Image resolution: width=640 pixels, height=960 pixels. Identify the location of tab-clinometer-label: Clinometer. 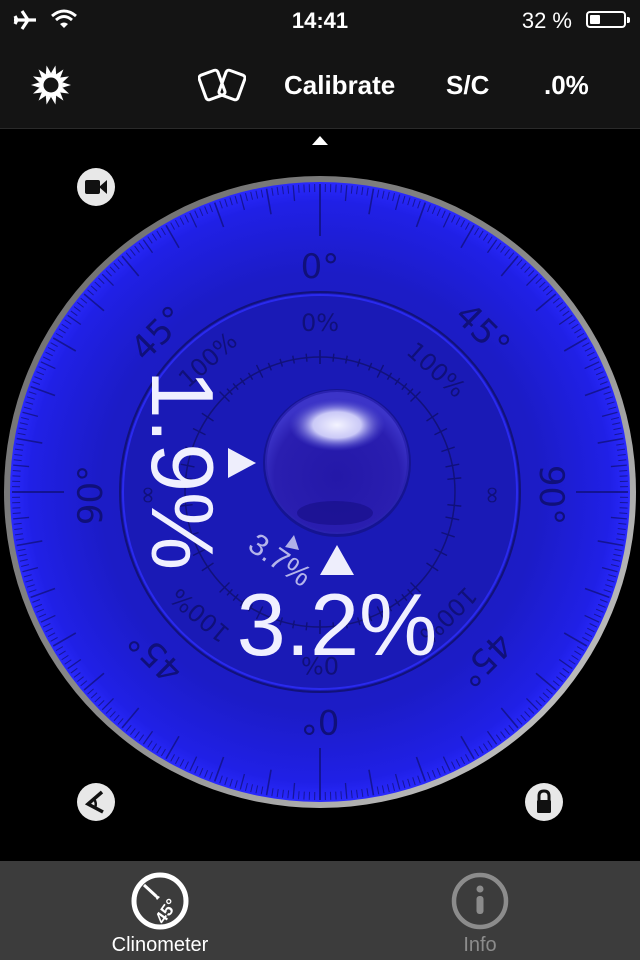
(160, 945).